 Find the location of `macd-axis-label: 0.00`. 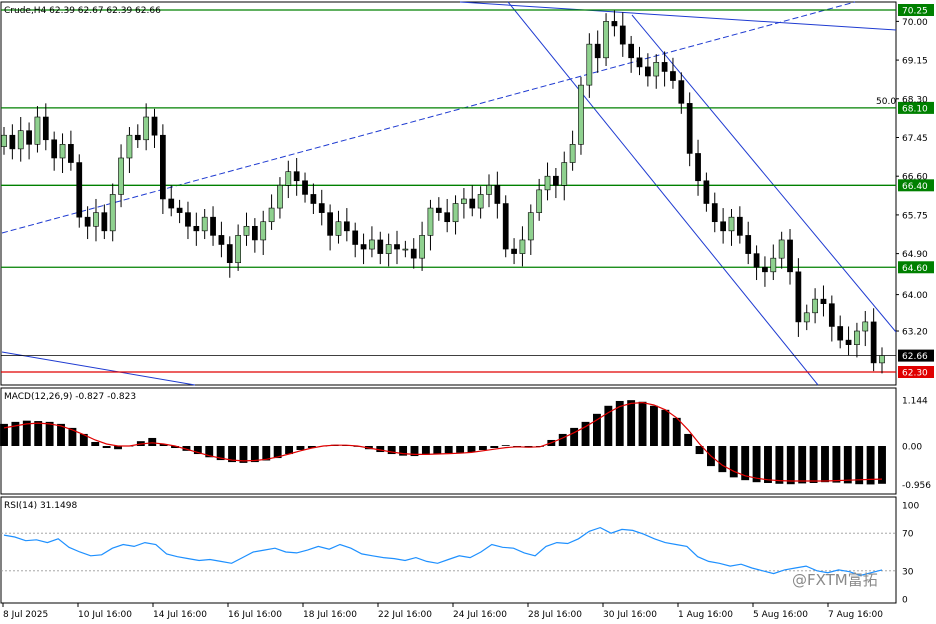

macd-axis-label: 0.00 is located at coordinates (912, 448).